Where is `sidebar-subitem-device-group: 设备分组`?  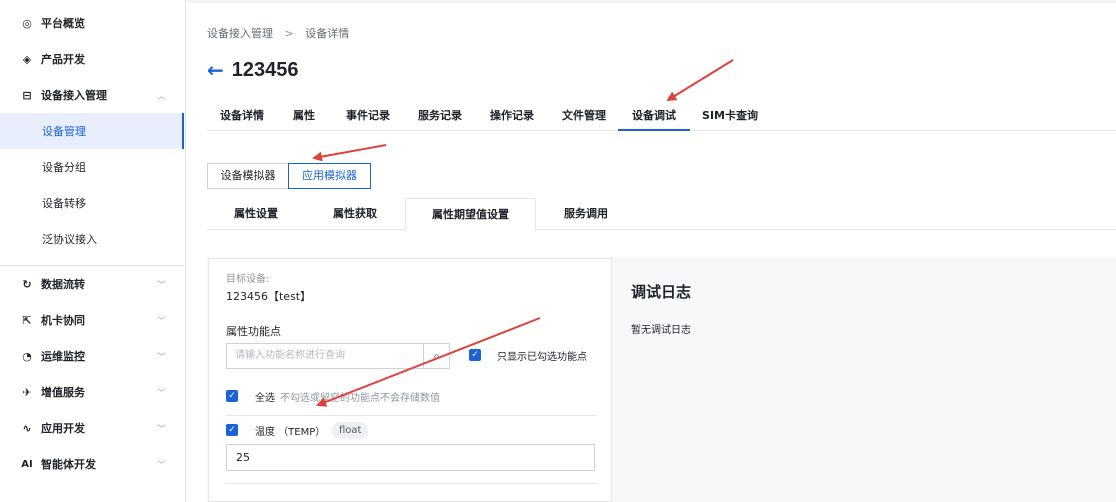
sidebar-subitem-device-group: 设备分组 is located at coordinates (92, 167).